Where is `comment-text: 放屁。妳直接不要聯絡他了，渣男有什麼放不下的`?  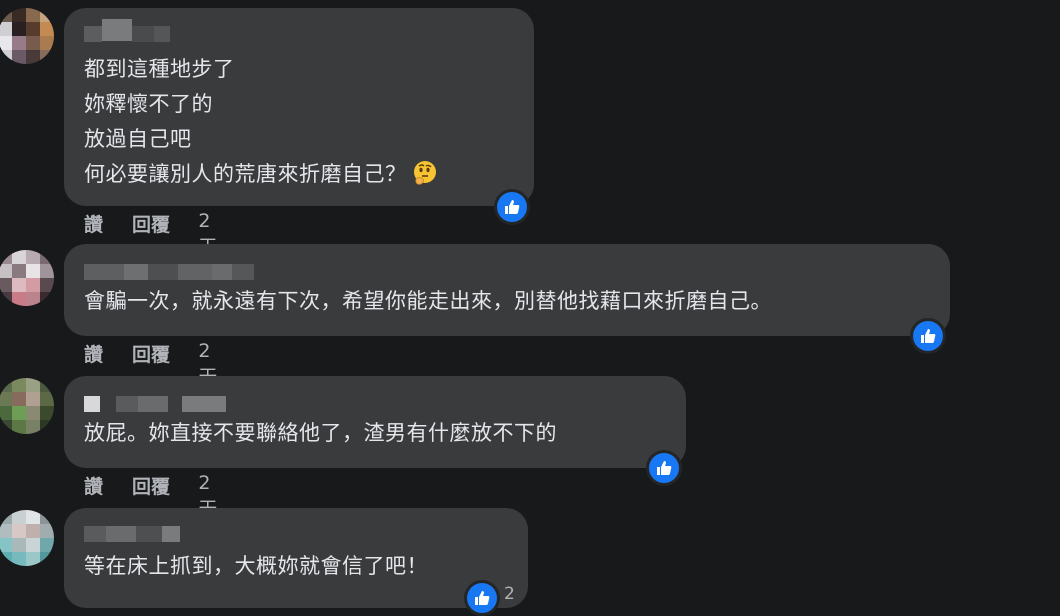 comment-text: 放屁。妳直接不要聯絡他了，渣男有什麼放不下的 is located at coordinates (320, 433).